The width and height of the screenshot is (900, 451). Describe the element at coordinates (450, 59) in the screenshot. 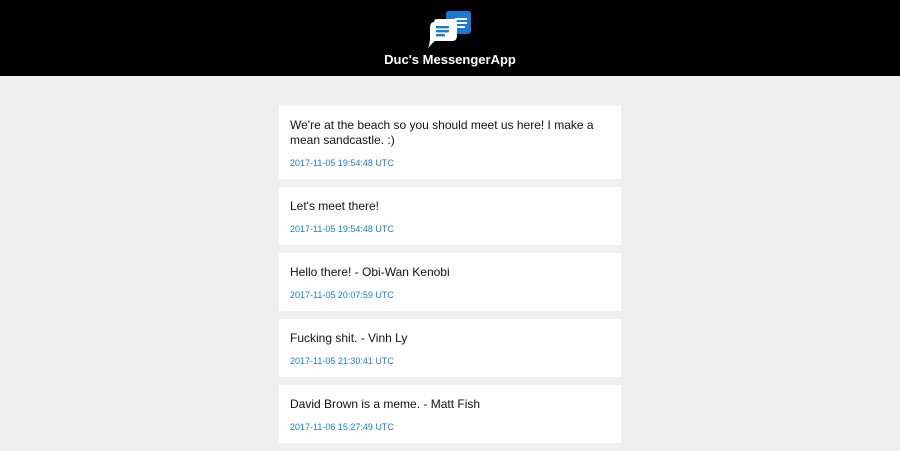

I see `app-title: Duc's MessengerApp` at that location.